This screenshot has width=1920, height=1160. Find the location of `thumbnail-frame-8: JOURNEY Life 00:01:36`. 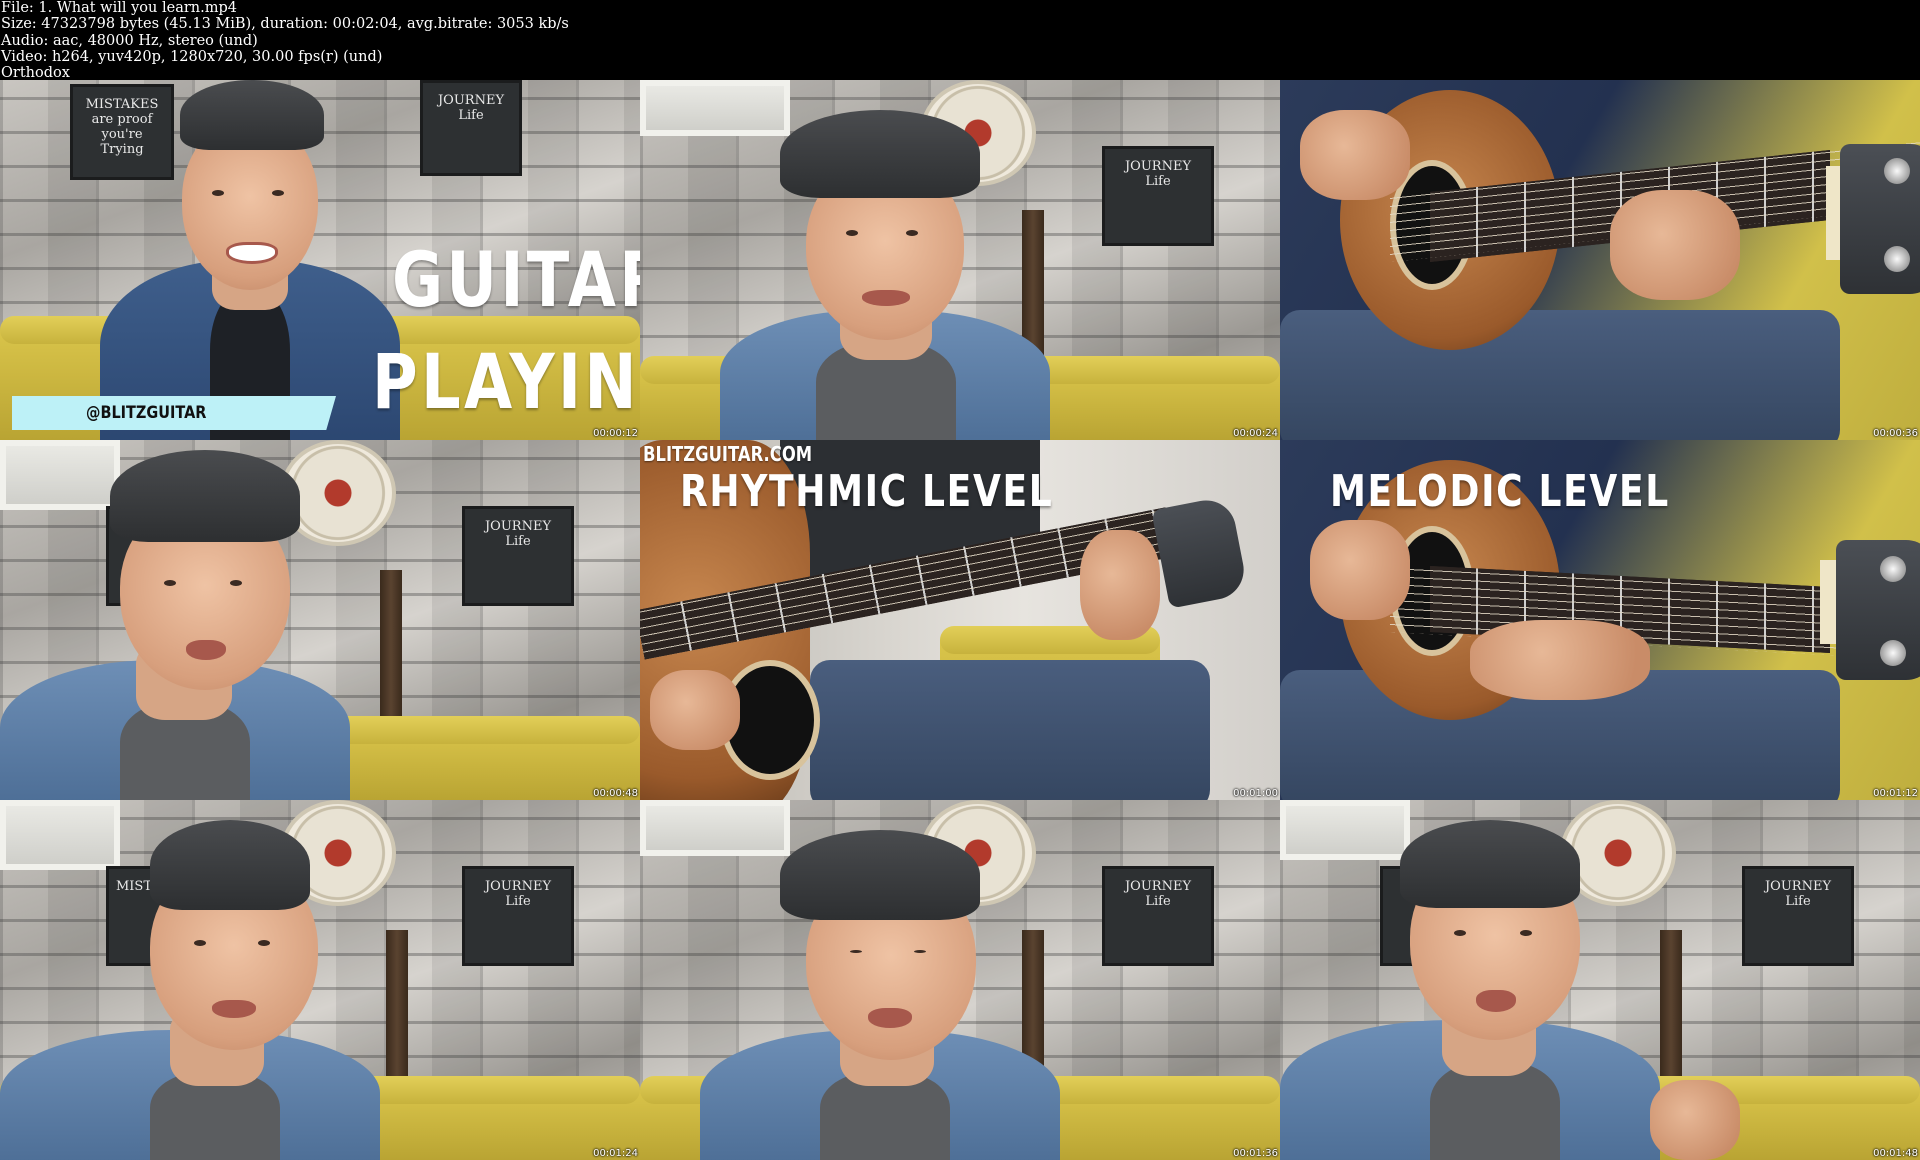

thumbnail-frame-8: JOURNEY Life 00:01:36 is located at coordinates (960, 980).